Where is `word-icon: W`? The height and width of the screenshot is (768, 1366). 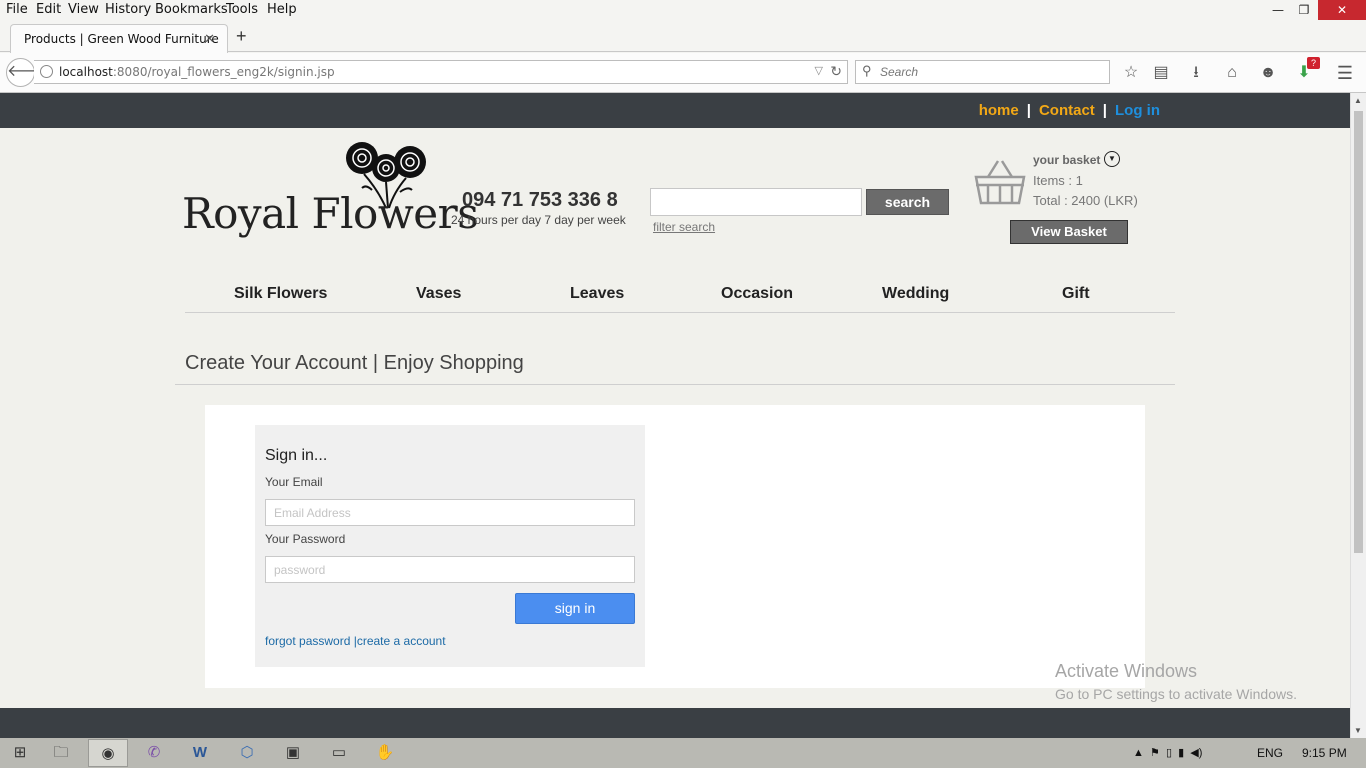 word-icon: W is located at coordinates (200, 753).